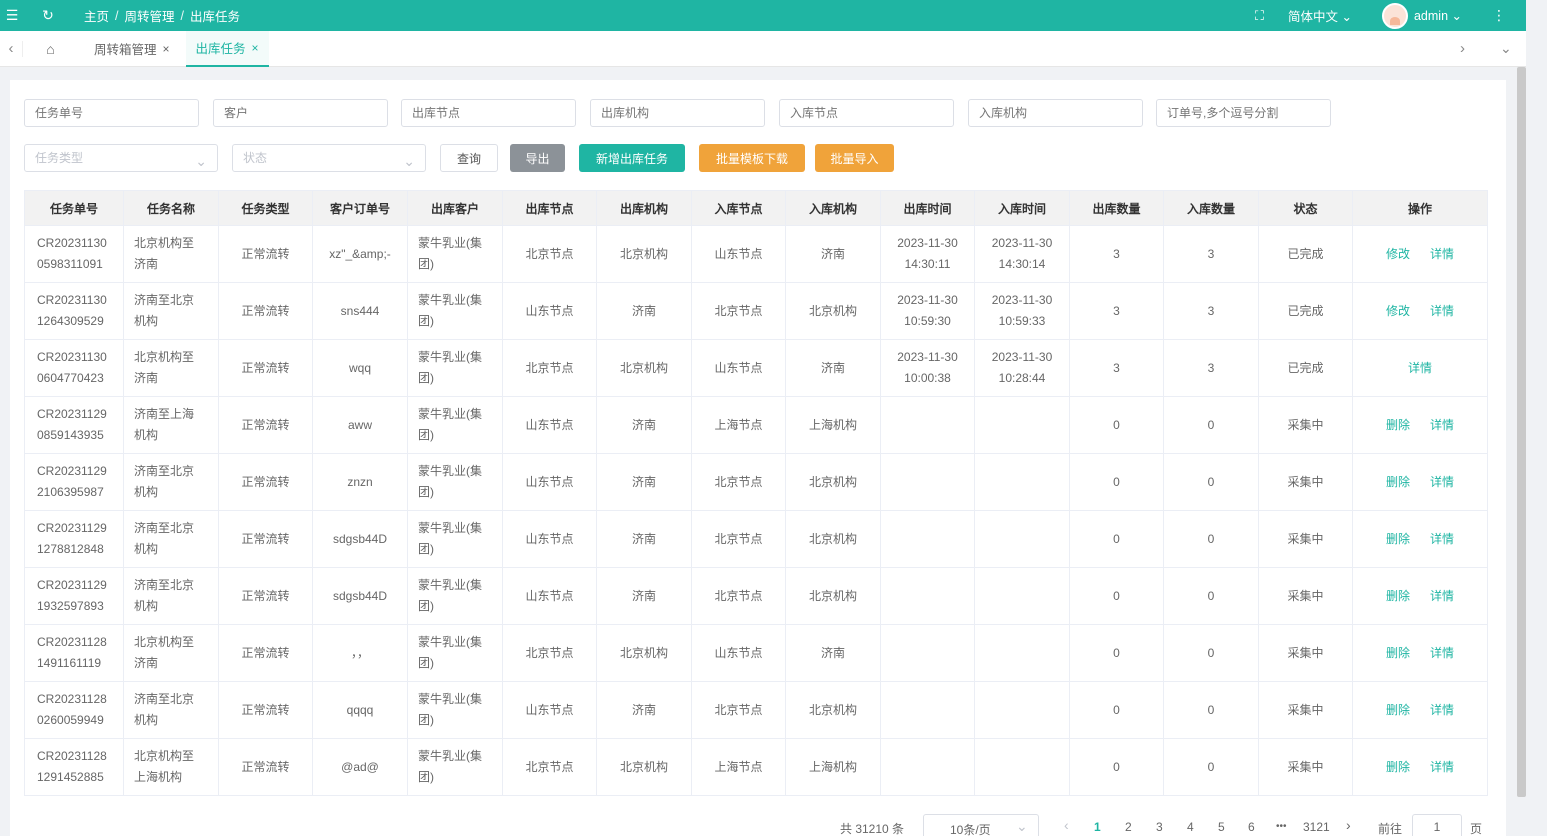  I want to click on page-last: 3121, so click(1316, 827).